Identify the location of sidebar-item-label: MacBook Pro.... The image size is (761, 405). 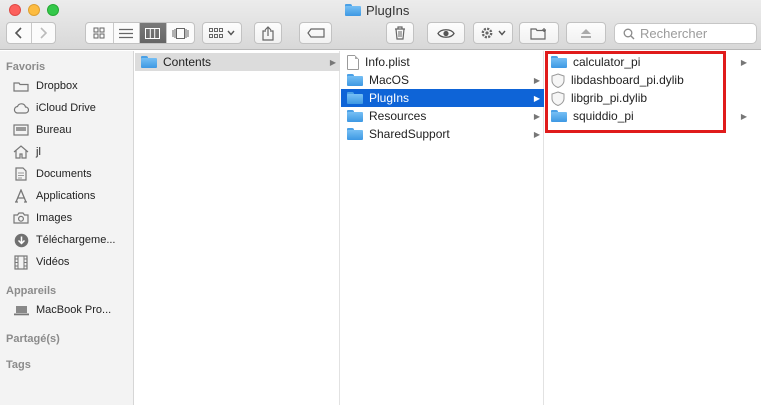
(74, 310).